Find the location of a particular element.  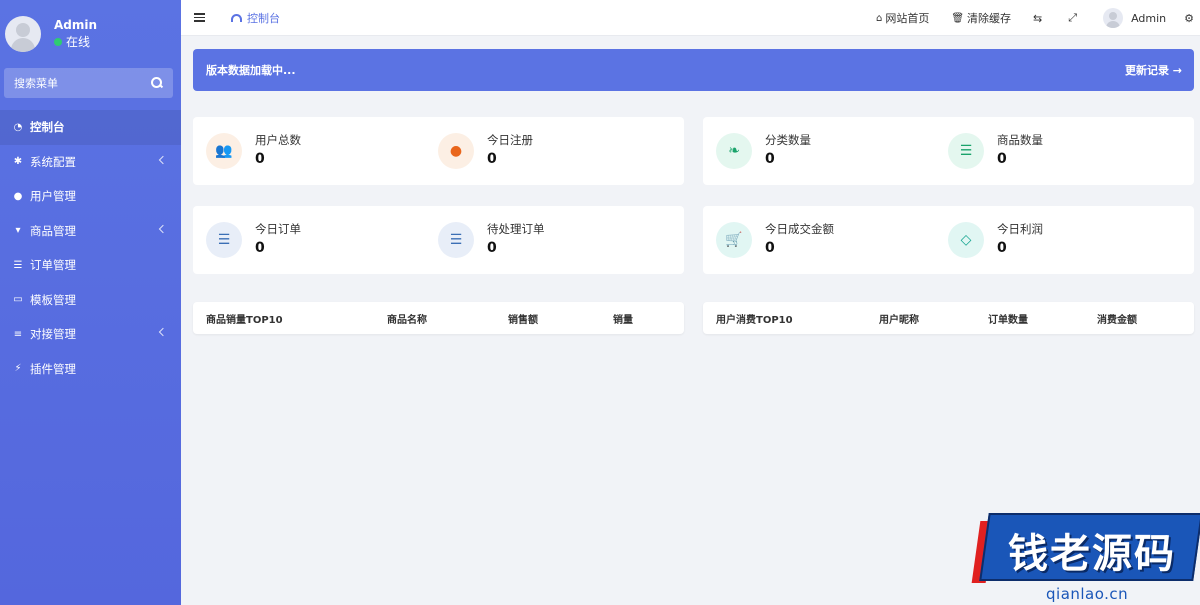

watermark-brand: 钱老源码 is located at coordinates (1092, 554).